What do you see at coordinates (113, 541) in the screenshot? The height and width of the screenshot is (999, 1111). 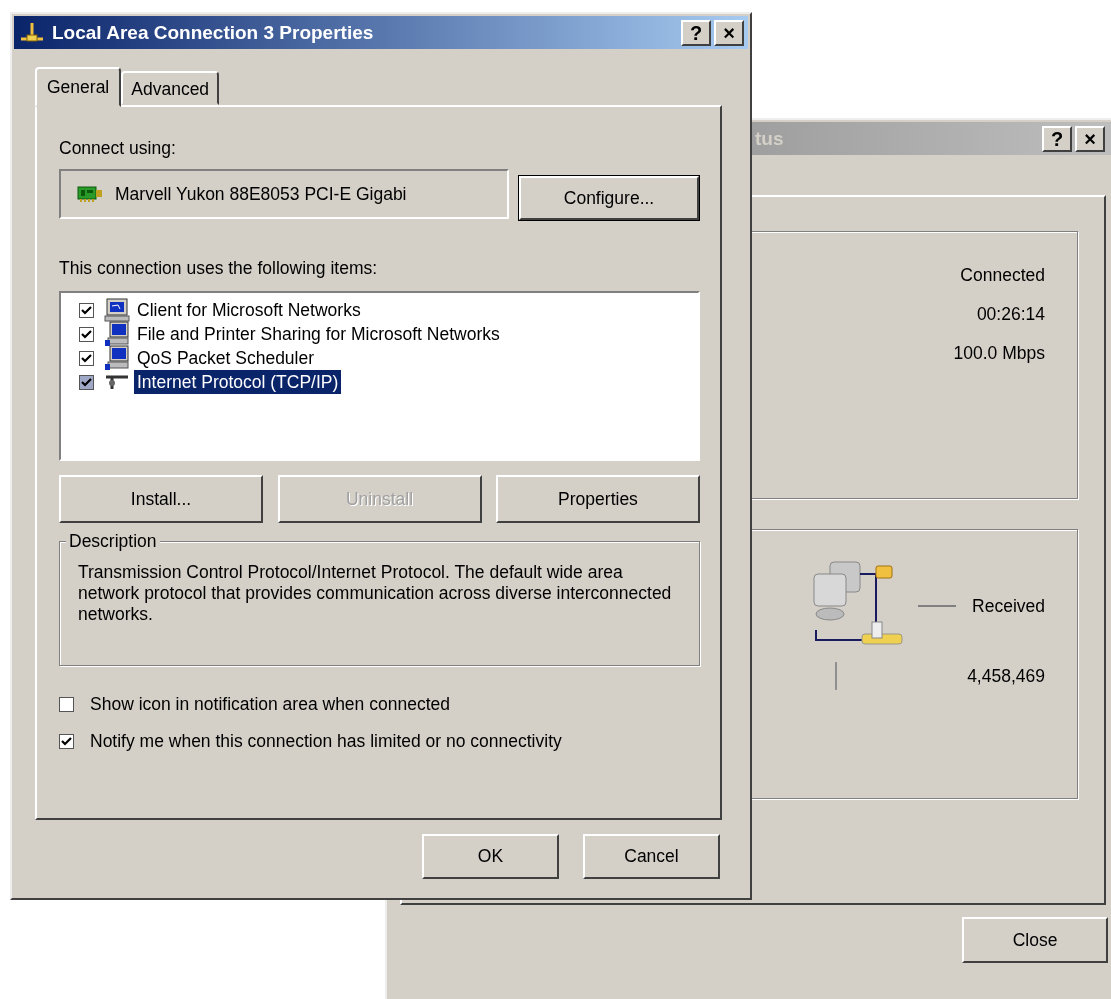 I see `description-title: Description` at bounding box center [113, 541].